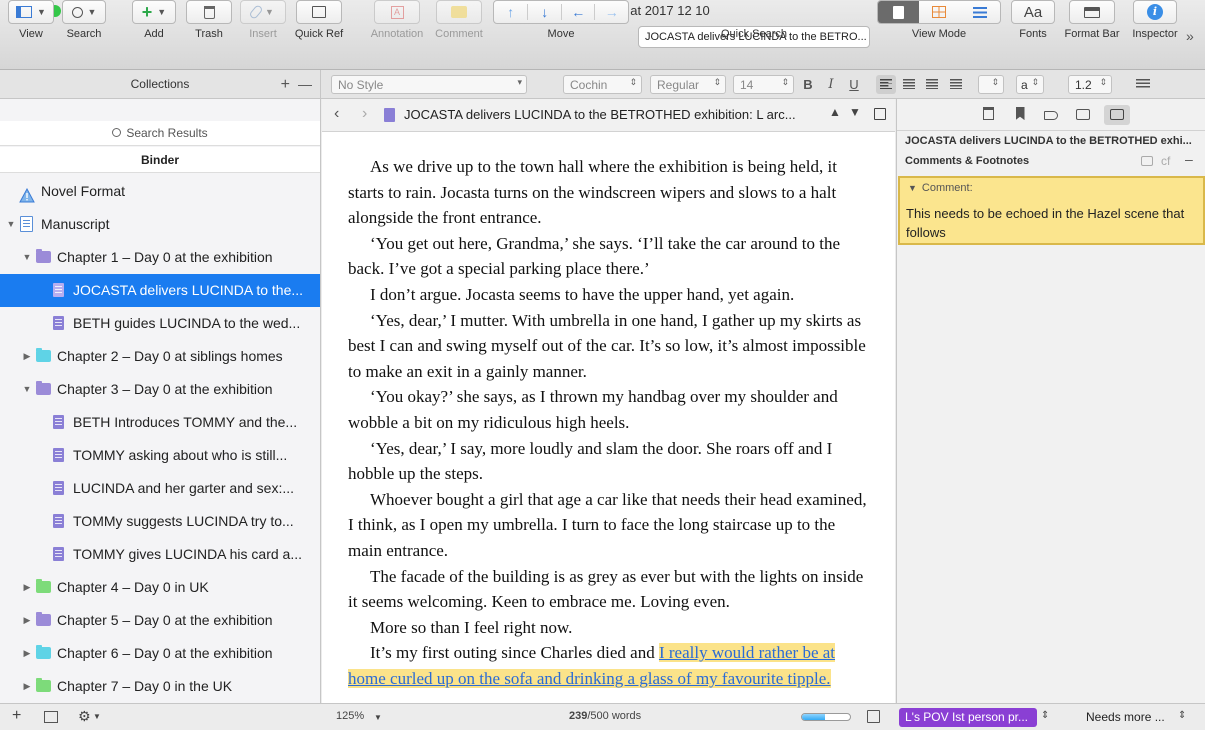 This screenshot has height=730, width=1205. What do you see at coordinates (939, 12) in the screenshot?
I see `view-mode-corkboard-button` at bounding box center [939, 12].